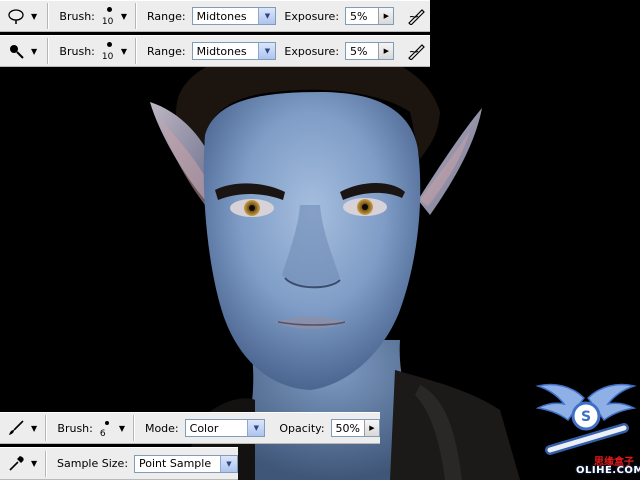 The height and width of the screenshot is (480, 640). What do you see at coordinates (16, 16) in the screenshot?
I see `dodge-tool-icon` at bounding box center [16, 16].